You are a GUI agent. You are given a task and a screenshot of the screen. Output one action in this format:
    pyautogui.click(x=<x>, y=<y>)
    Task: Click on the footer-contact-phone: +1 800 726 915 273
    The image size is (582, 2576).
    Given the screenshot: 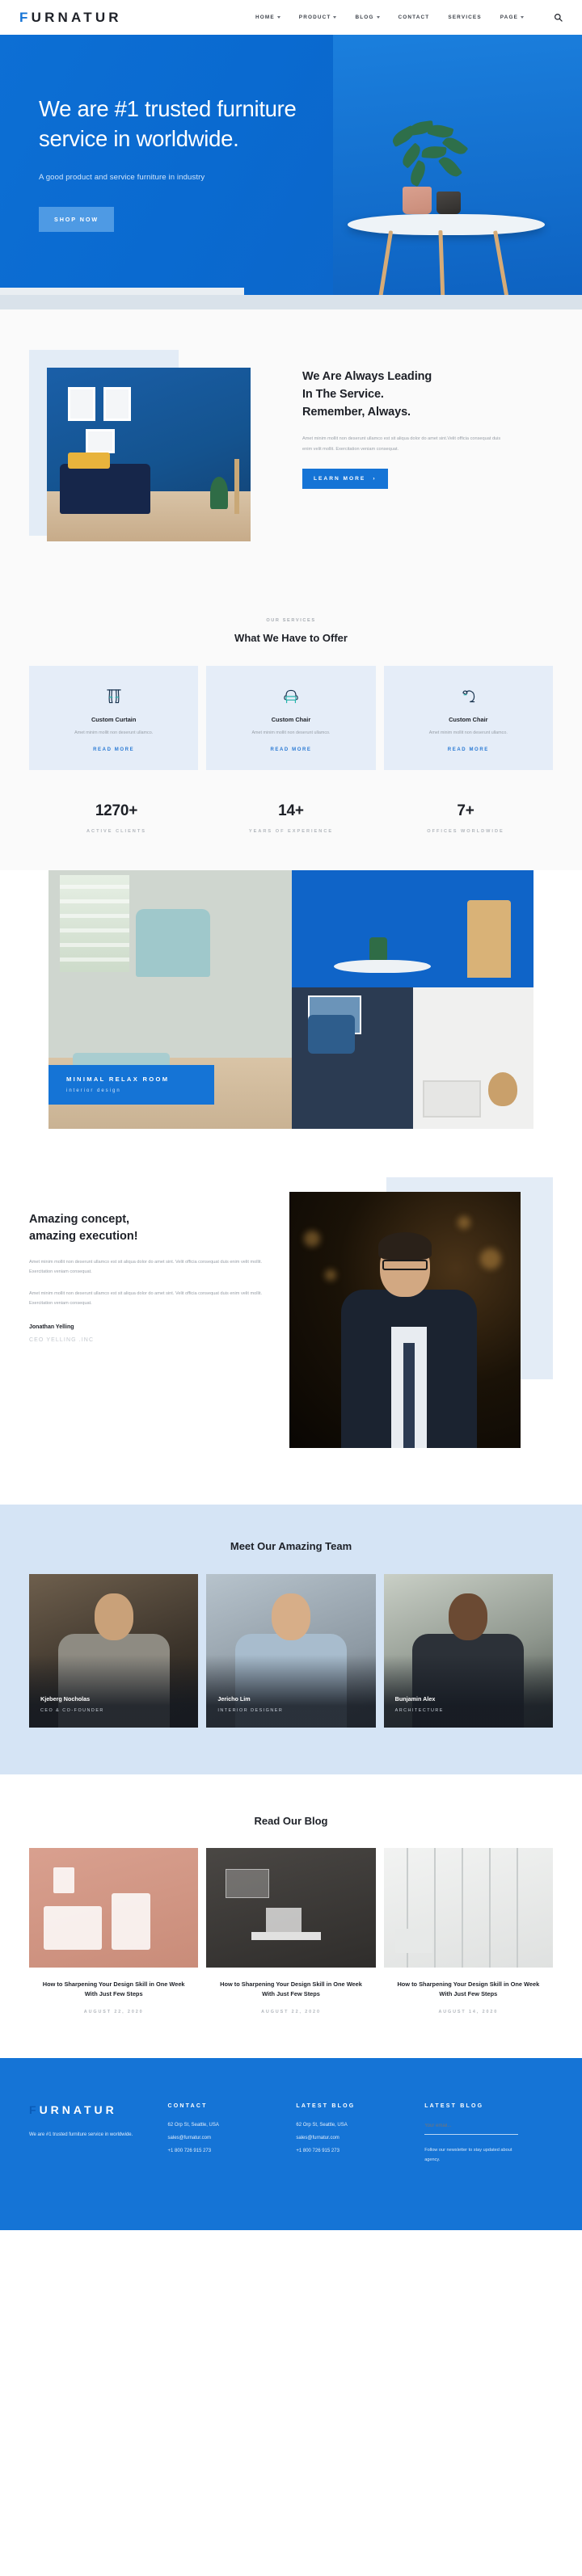 What is the action you would take?
    pyautogui.click(x=232, y=2151)
    